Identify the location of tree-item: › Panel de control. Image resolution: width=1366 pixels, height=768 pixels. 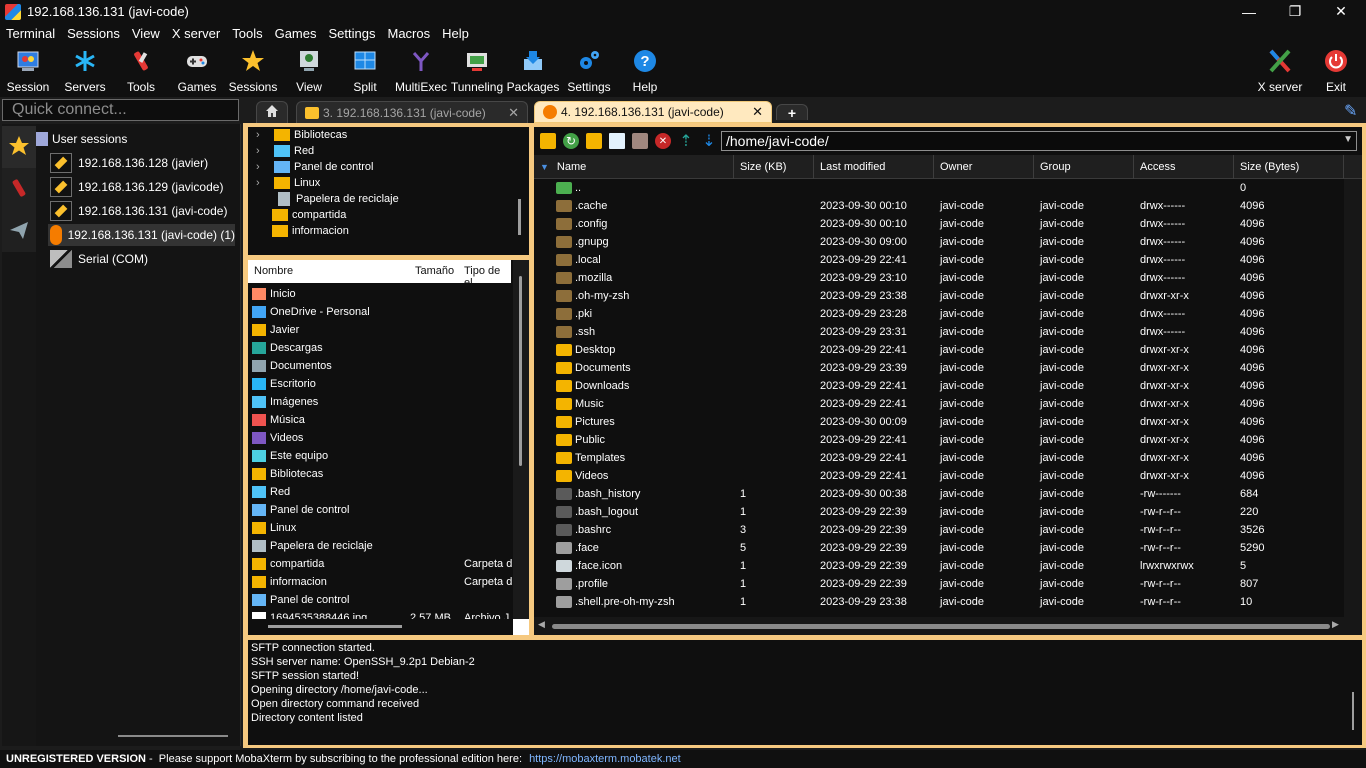
(311, 167).